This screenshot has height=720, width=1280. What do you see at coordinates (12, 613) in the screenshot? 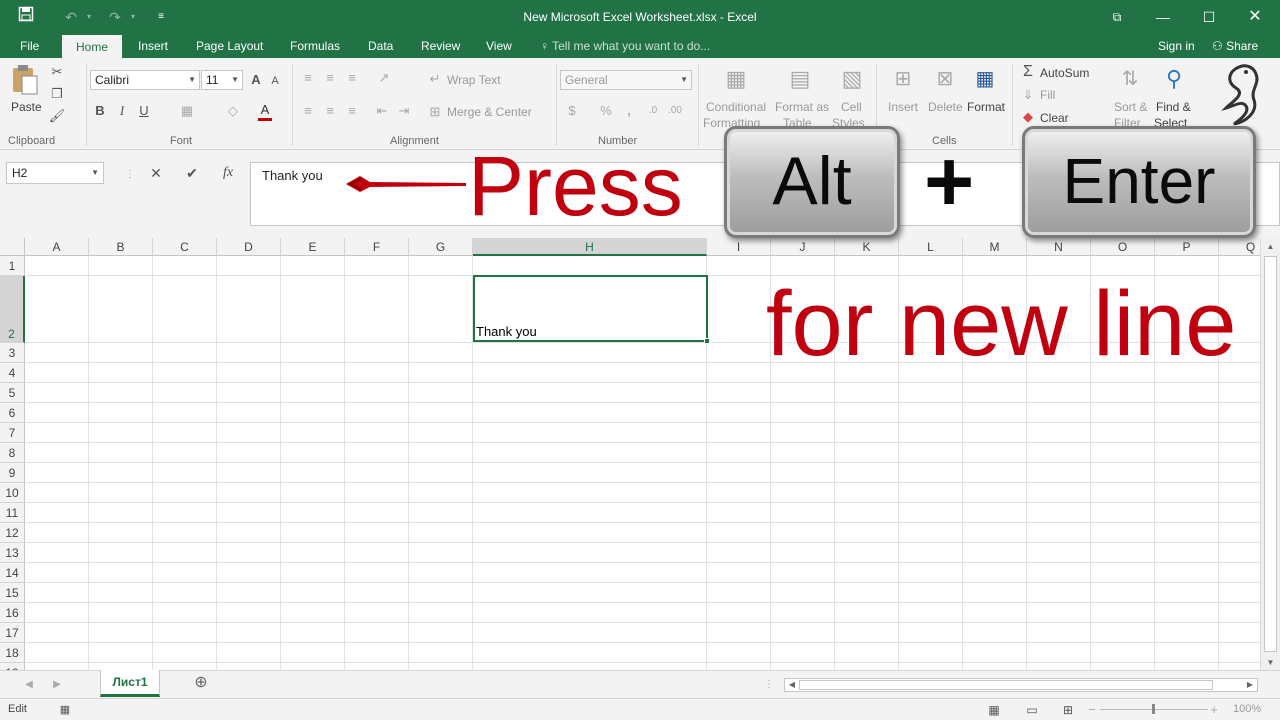
I see `row-header-16: 16` at bounding box center [12, 613].